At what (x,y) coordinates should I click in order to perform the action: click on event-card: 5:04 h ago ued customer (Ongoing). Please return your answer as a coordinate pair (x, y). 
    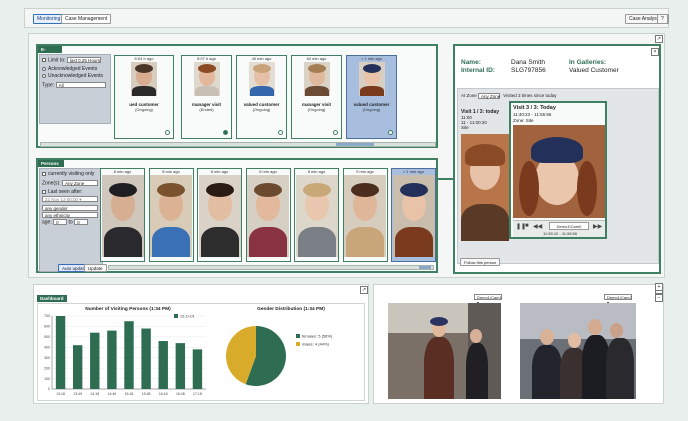
    Looking at the image, I should click on (144, 97).